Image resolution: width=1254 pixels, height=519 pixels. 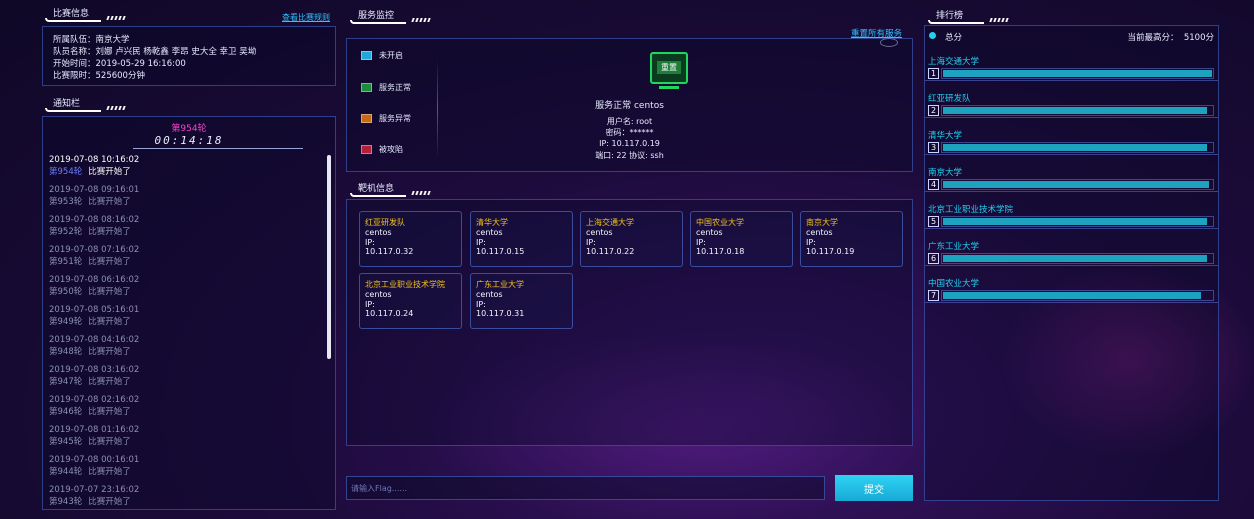 What do you see at coordinates (74, 76) in the screenshot?
I see `time-limit-label: 比赛限时：` at bounding box center [74, 76].